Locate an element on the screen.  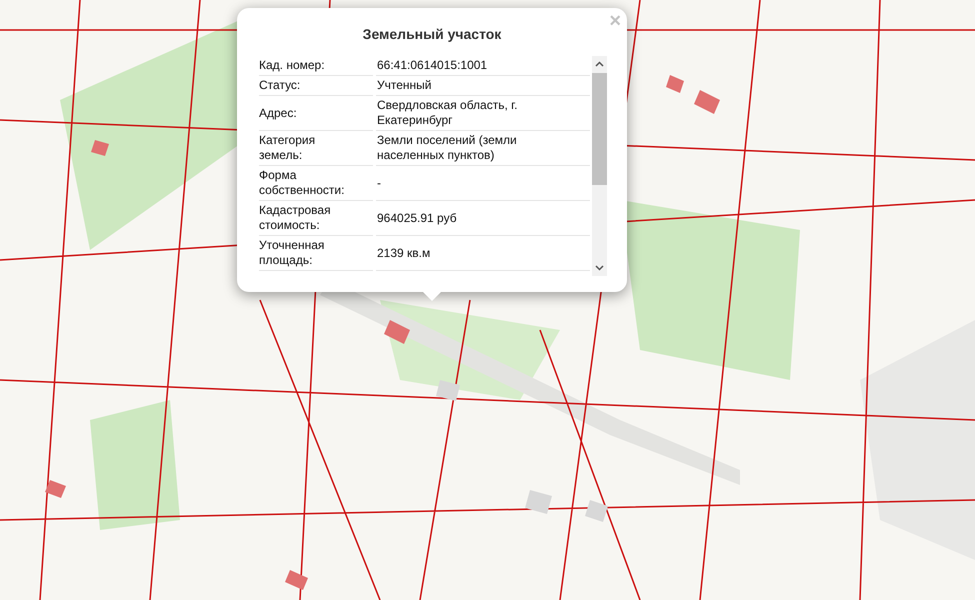
field-value: 964025.91 руб is located at coordinates (417, 218).